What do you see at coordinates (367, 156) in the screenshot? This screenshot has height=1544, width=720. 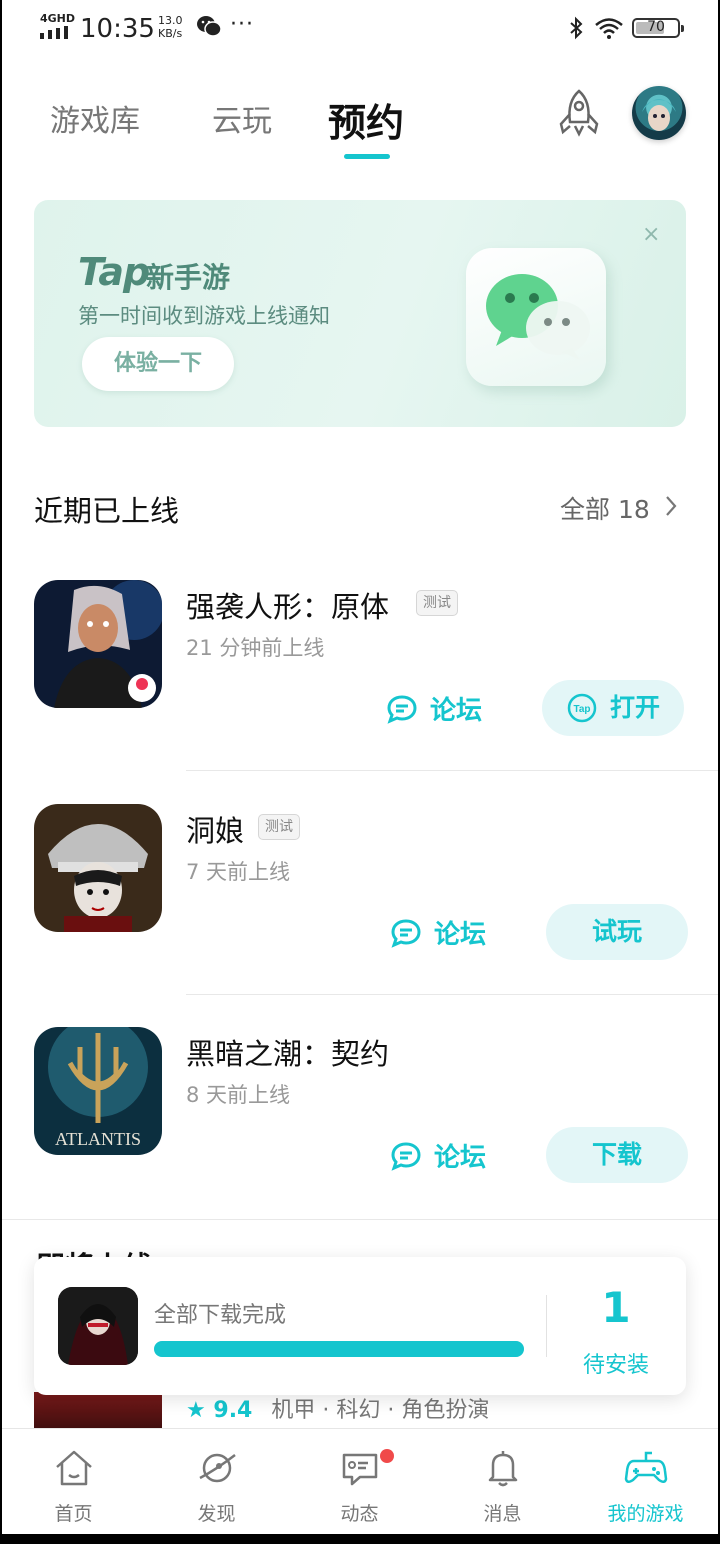 I see `active-tab-indicator` at bounding box center [367, 156].